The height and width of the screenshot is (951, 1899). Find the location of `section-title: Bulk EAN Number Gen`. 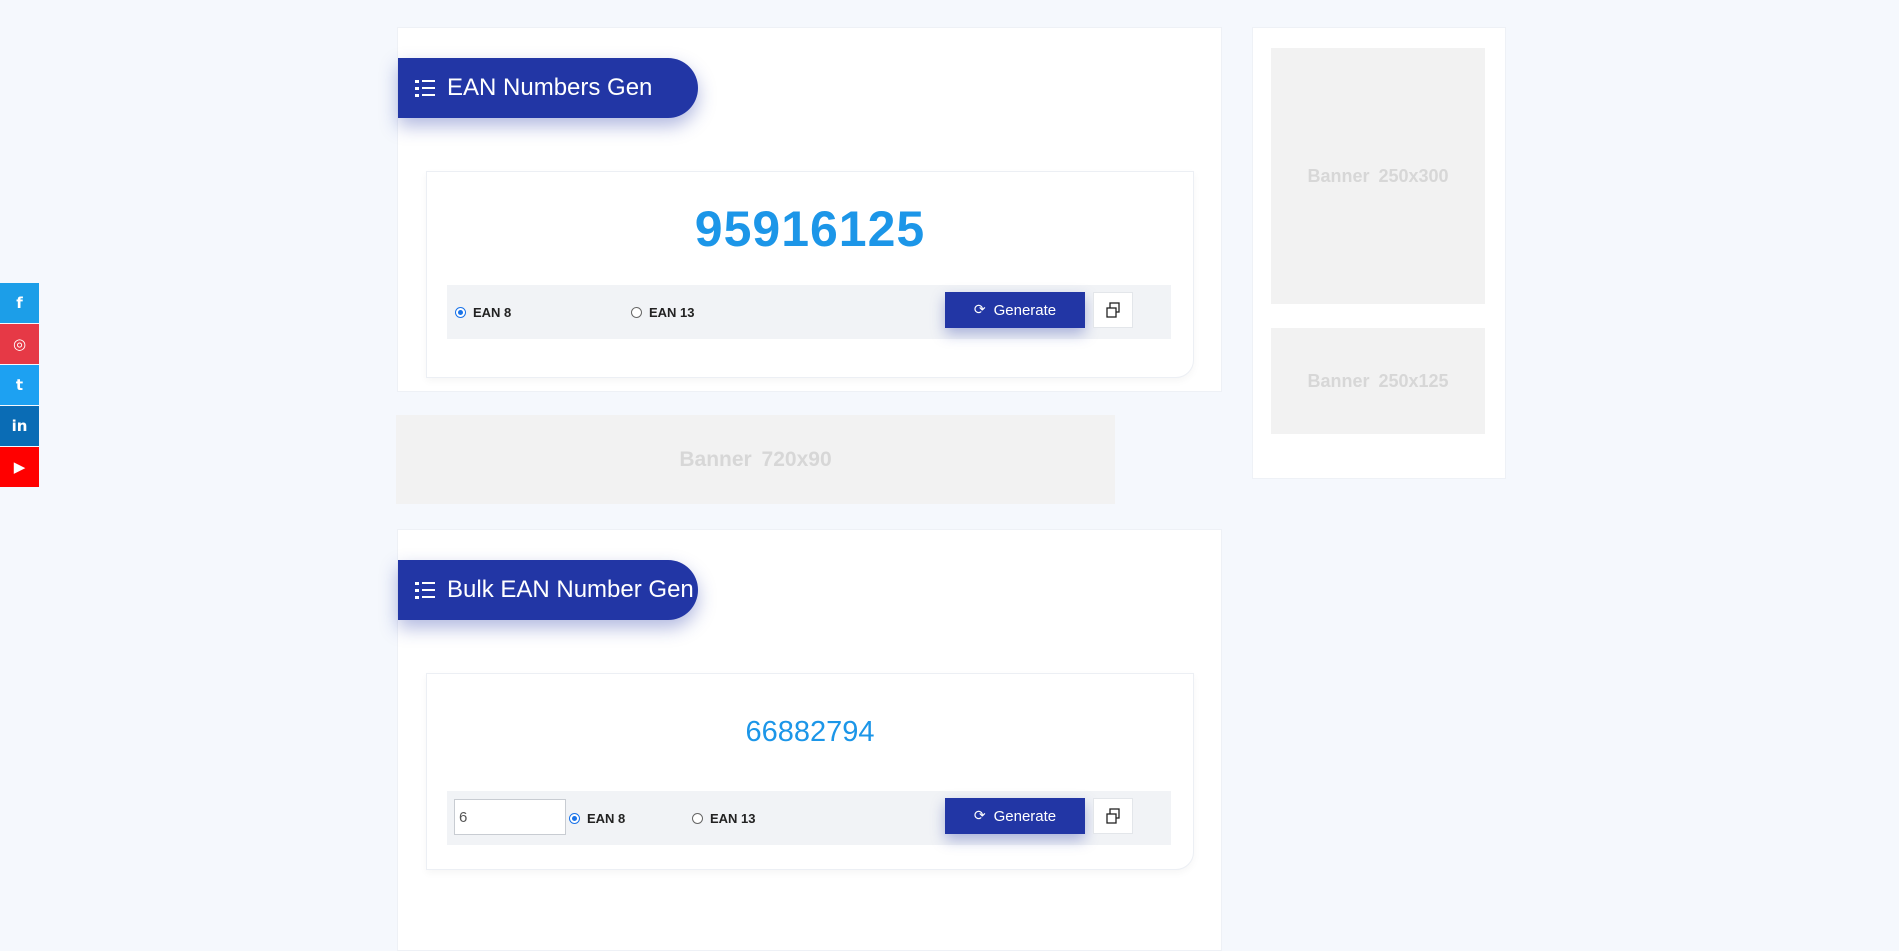

section-title: Bulk EAN Number Gen is located at coordinates (570, 589).